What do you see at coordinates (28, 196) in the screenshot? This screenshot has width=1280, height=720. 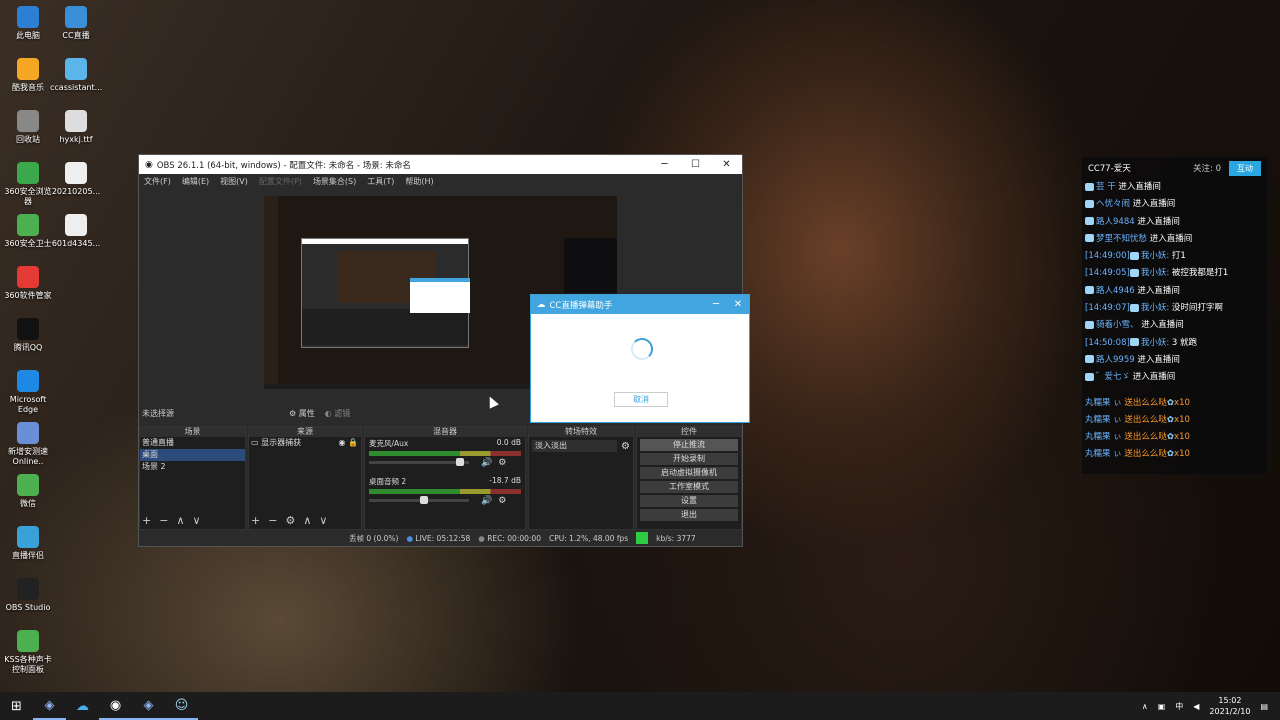 I see `desktop-icon-label: 360安全浏览器` at bounding box center [28, 196].